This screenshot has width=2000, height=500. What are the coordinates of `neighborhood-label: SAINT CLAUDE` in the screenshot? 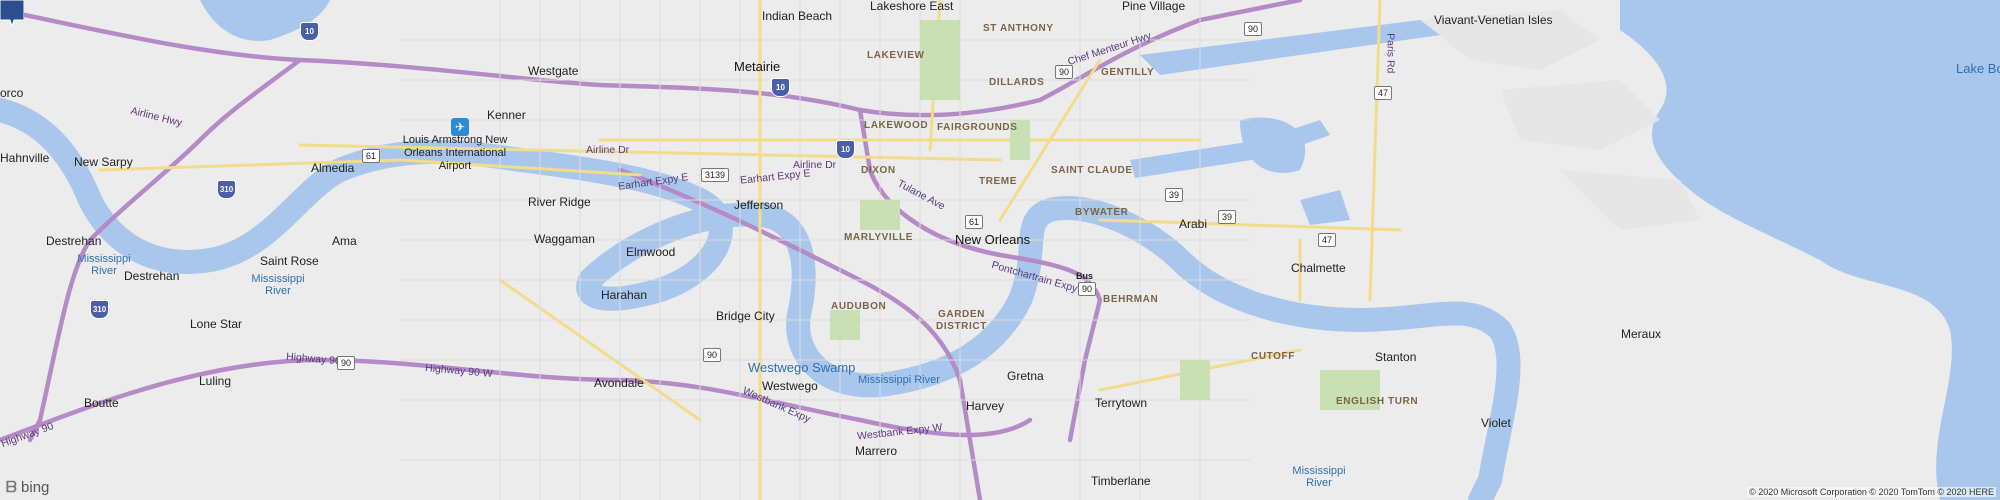 It's located at (1092, 170).